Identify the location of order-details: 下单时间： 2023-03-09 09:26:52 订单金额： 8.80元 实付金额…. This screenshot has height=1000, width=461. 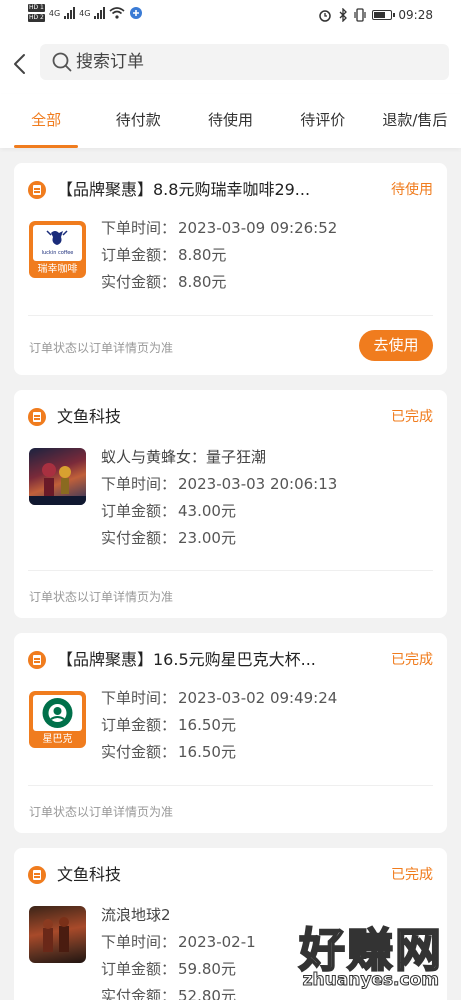
(219, 255).